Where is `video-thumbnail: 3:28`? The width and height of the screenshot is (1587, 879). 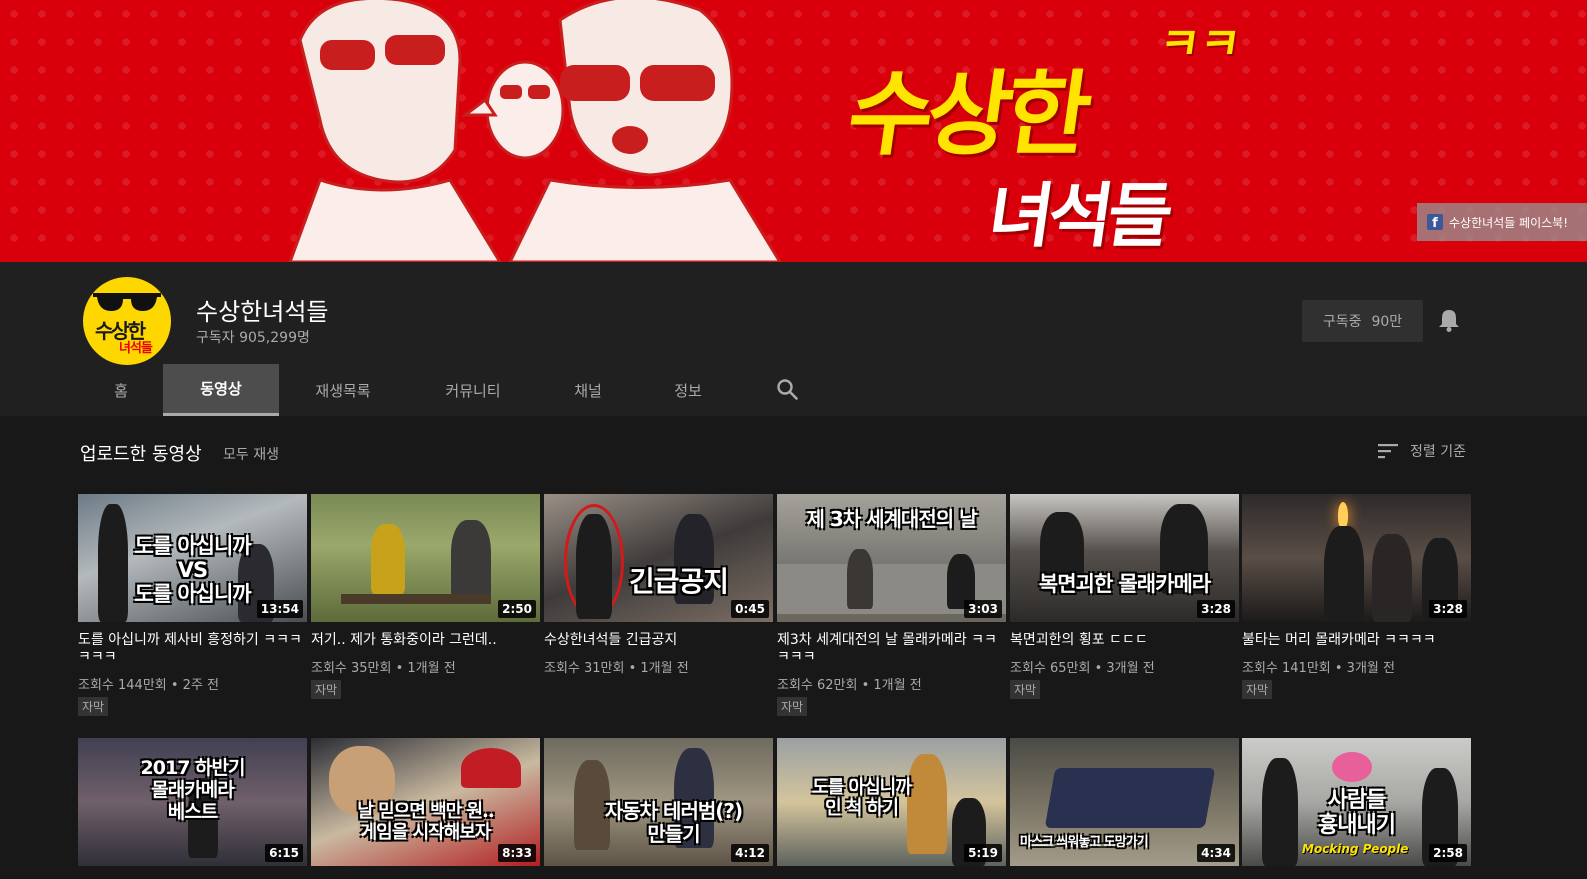
video-thumbnail: 3:28 is located at coordinates (1356, 558).